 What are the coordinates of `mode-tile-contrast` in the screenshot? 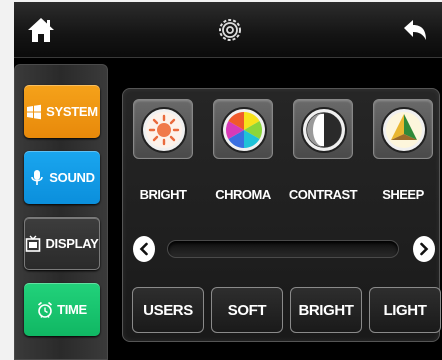 It's located at (323, 129).